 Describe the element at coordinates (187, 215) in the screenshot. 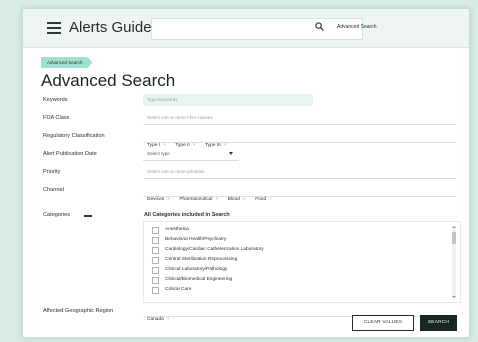

I see `categories-heading: All Categories included in Search` at that location.